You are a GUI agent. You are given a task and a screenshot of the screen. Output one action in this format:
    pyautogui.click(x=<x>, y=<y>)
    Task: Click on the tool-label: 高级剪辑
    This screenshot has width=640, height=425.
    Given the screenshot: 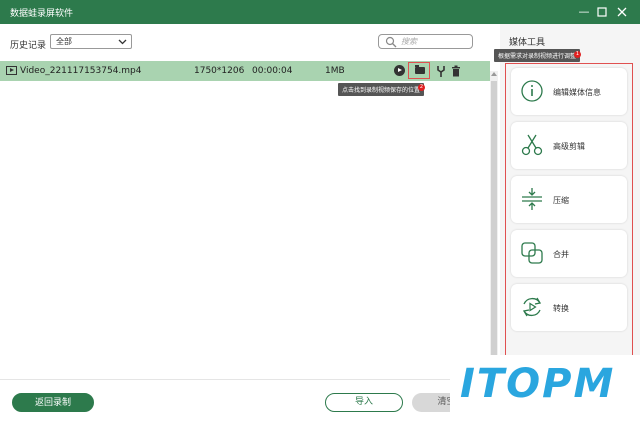 What is the action you would take?
    pyautogui.click(x=569, y=146)
    